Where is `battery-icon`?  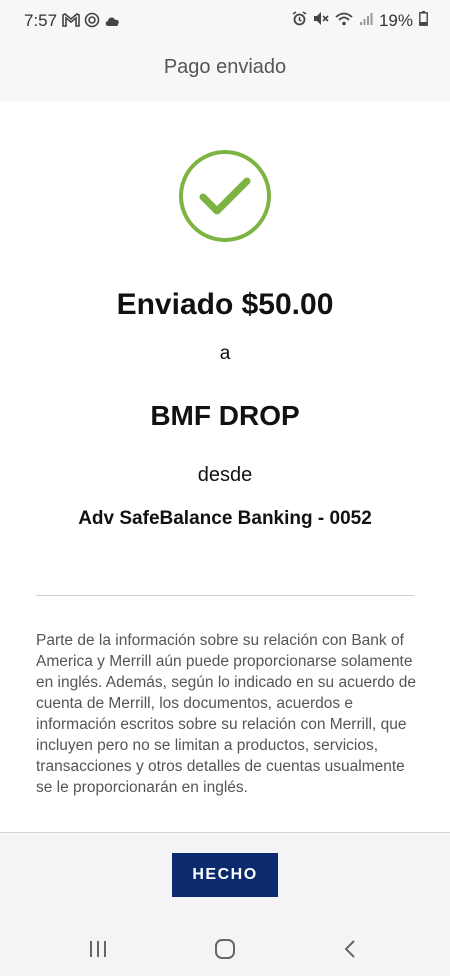 battery-icon is located at coordinates (423, 21).